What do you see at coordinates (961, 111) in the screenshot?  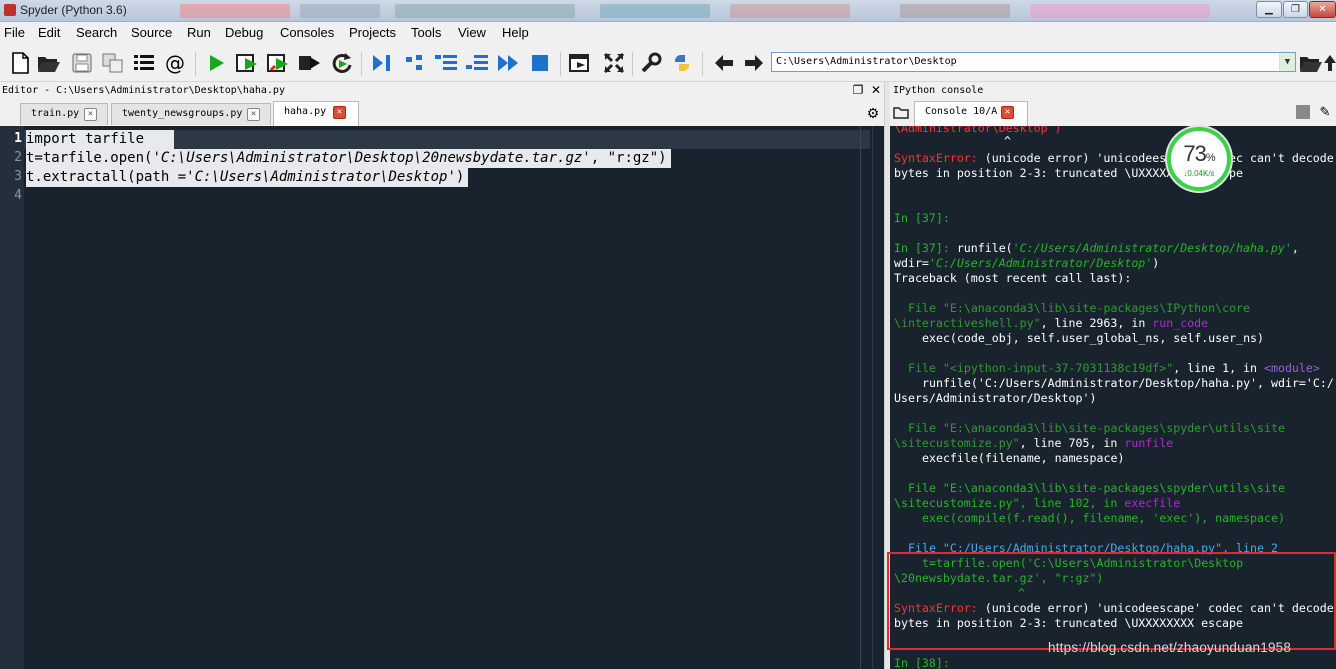 I see `tab-label: Console 10/A` at bounding box center [961, 111].